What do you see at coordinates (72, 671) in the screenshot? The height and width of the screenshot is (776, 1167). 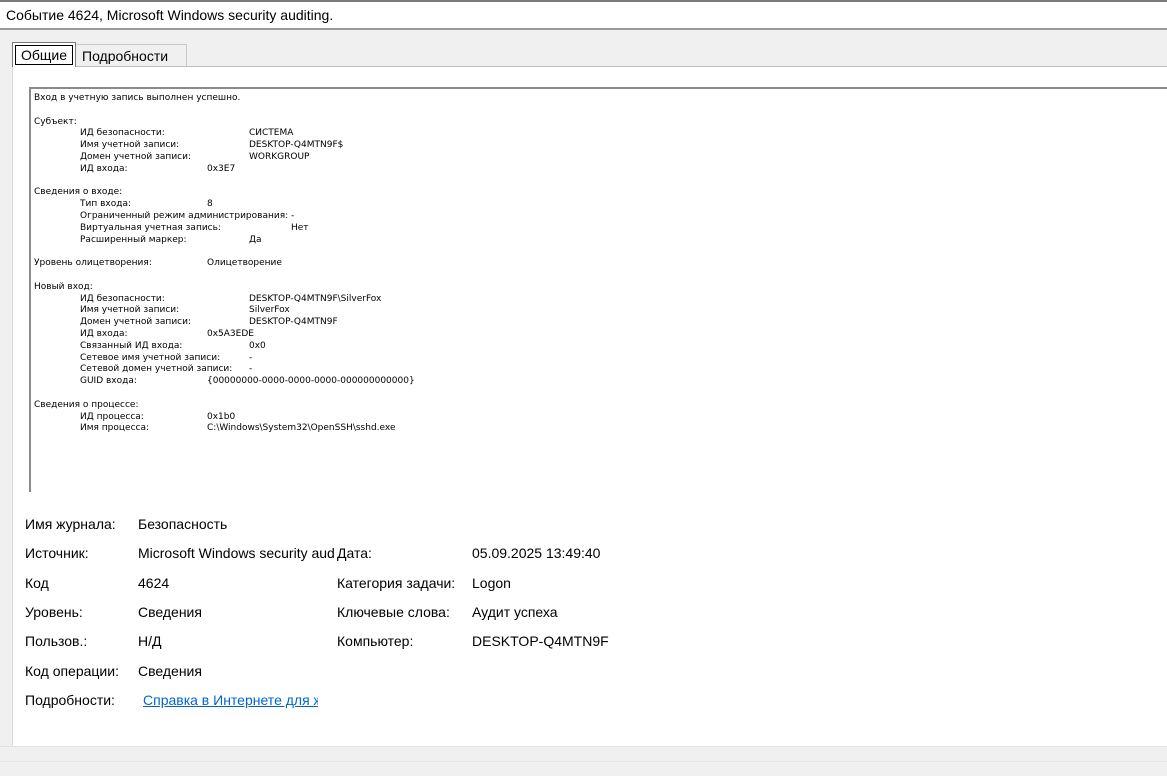 I see `opcode-label: Код операции:` at bounding box center [72, 671].